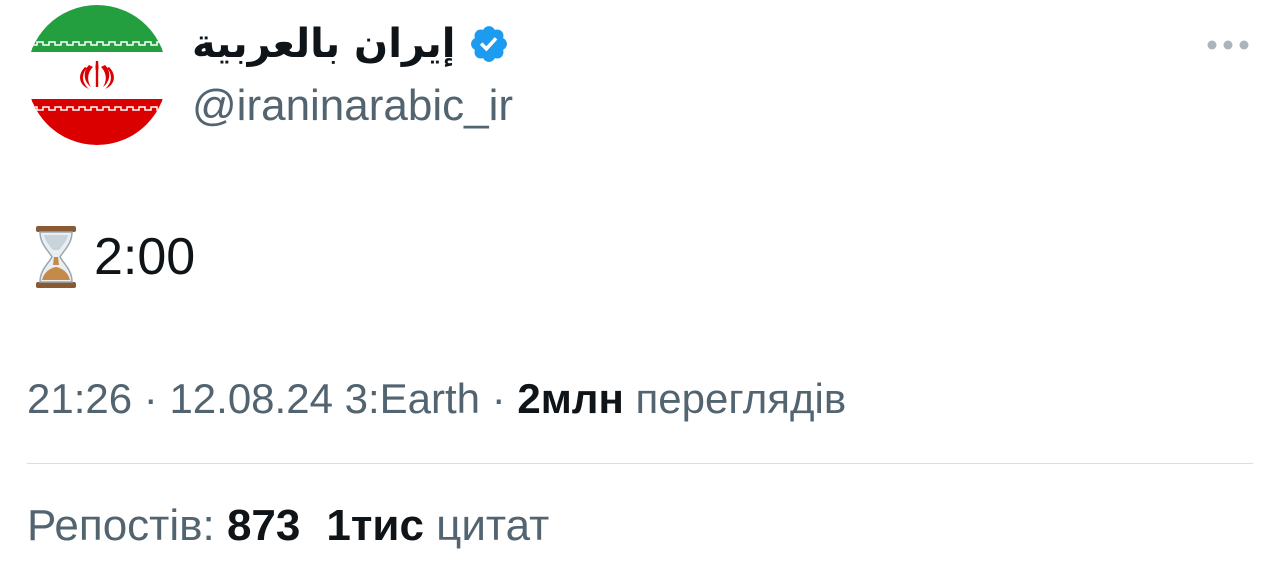 The width and height of the screenshot is (1280, 587). Describe the element at coordinates (741, 398) in the screenshot. I see `views-label: переглядів` at that location.